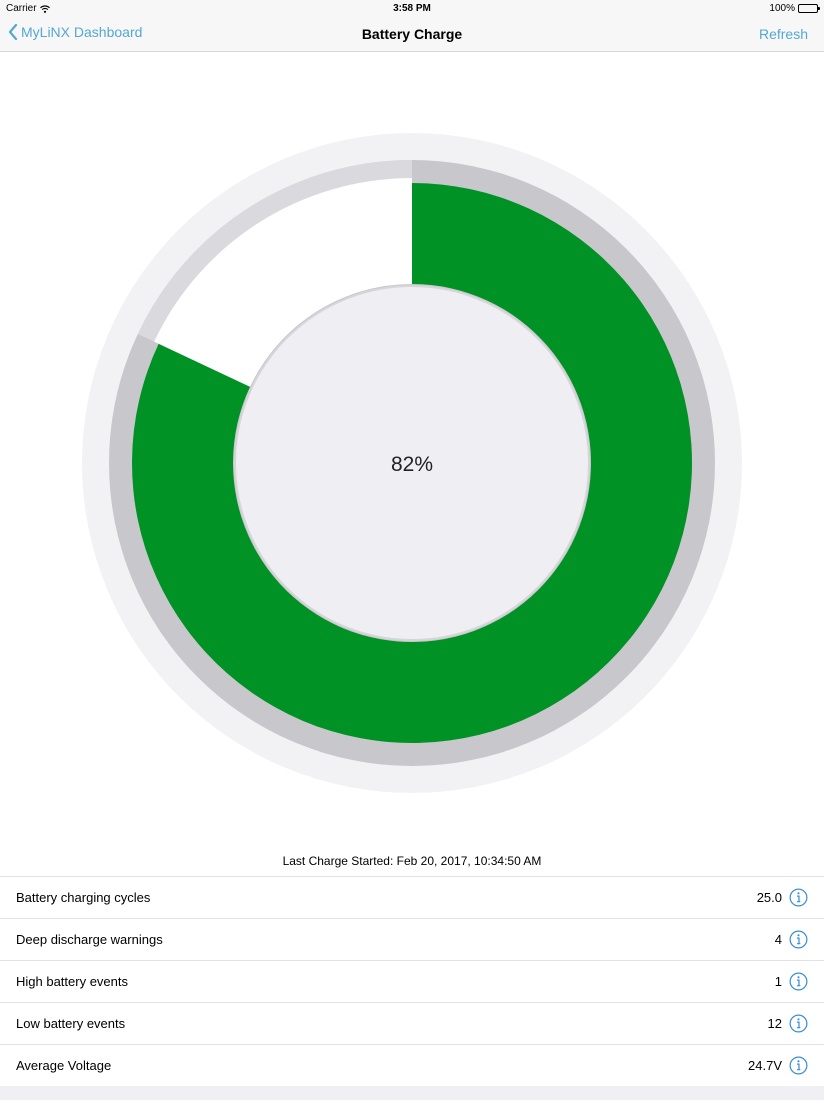  What do you see at coordinates (783, 34) in the screenshot?
I see `refresh-button: Refresh` at bounding box center [783, 34].